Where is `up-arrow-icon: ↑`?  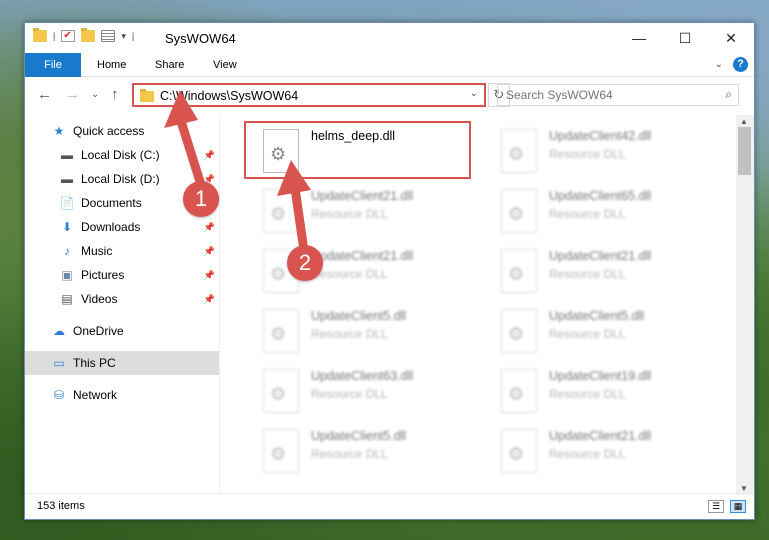
up-arrow-icon: ↑ is located at coordinates (115, 94).